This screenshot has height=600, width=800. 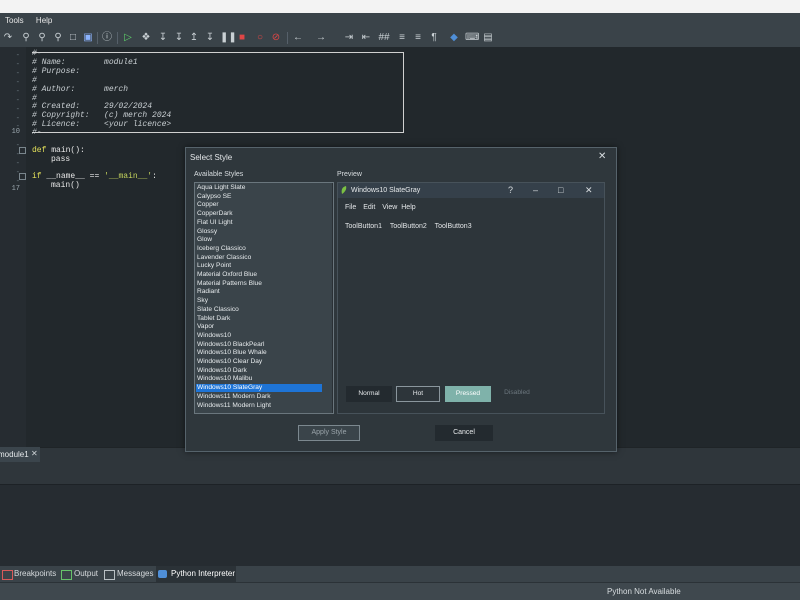 I want to click on menu-help: Help, so click(x=44, y=19).